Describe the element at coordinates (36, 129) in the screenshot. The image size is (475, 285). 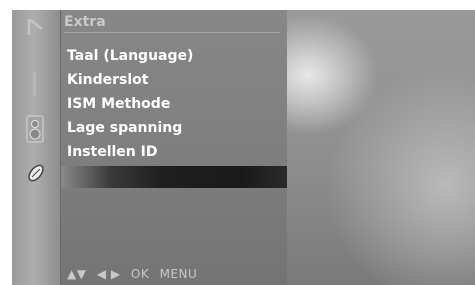
I see `audio-icon` at that location.